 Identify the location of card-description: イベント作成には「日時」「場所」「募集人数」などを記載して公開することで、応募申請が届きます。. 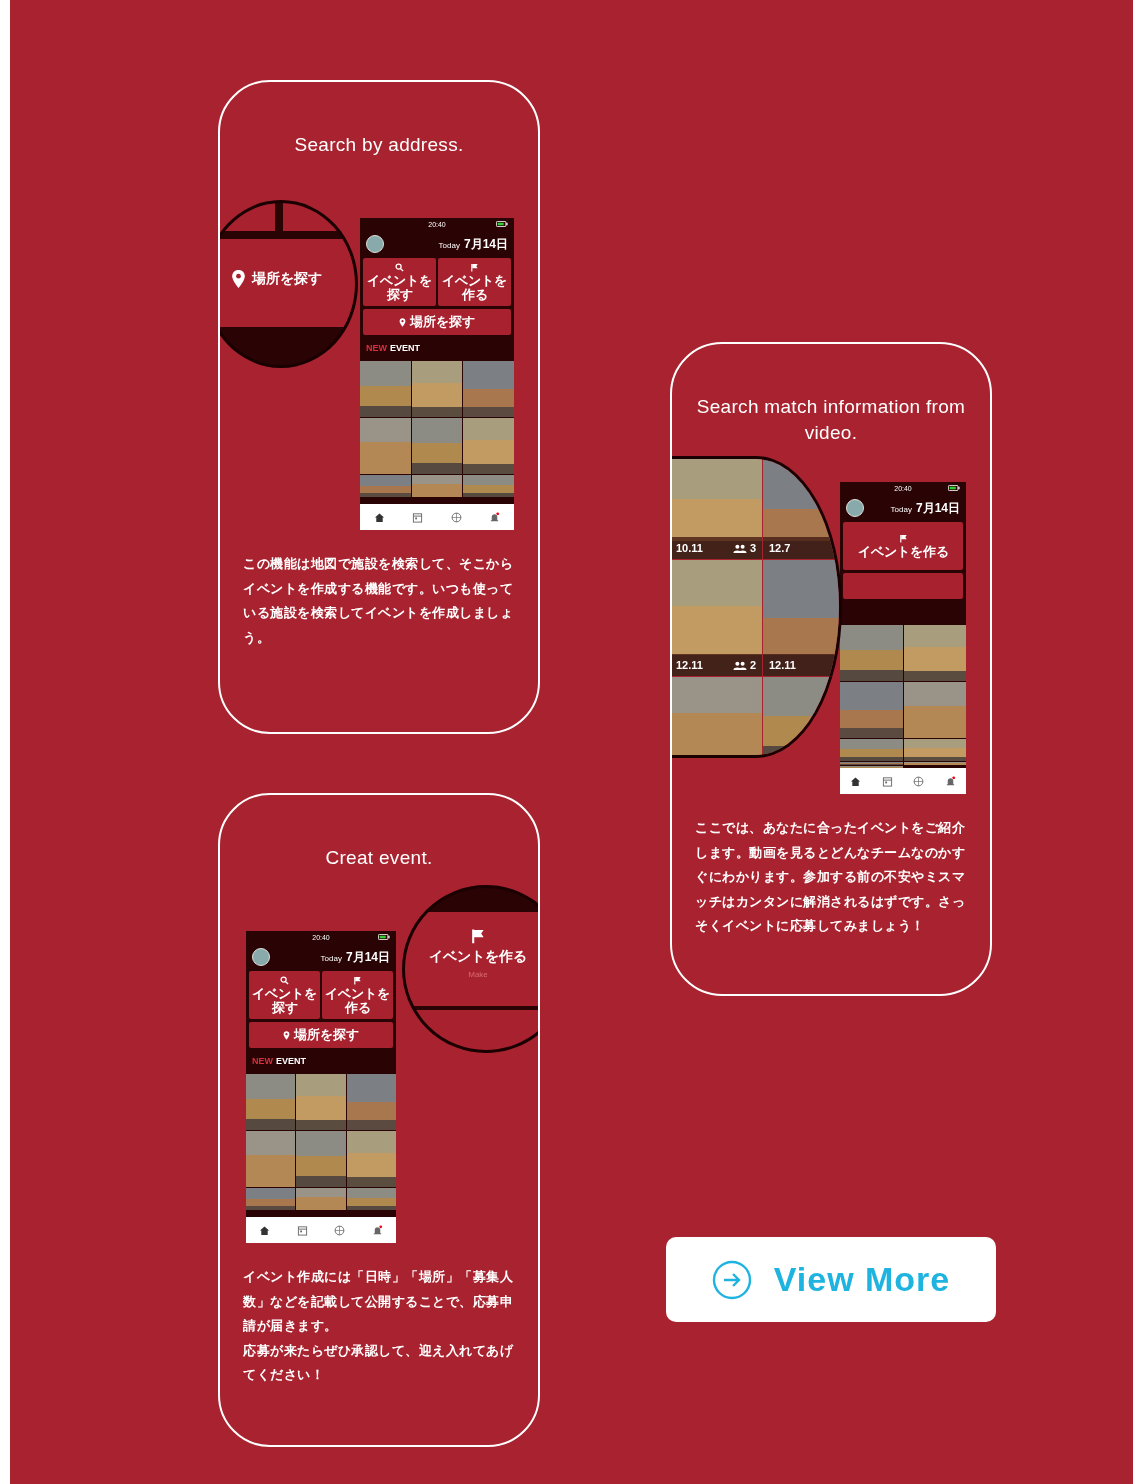
(378, 1301).